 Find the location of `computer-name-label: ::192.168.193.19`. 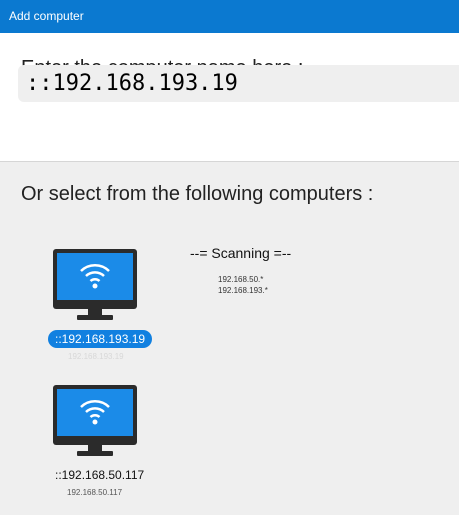

computer-name-label: ::192.168.193.19 is located at coordinates (100, 339).